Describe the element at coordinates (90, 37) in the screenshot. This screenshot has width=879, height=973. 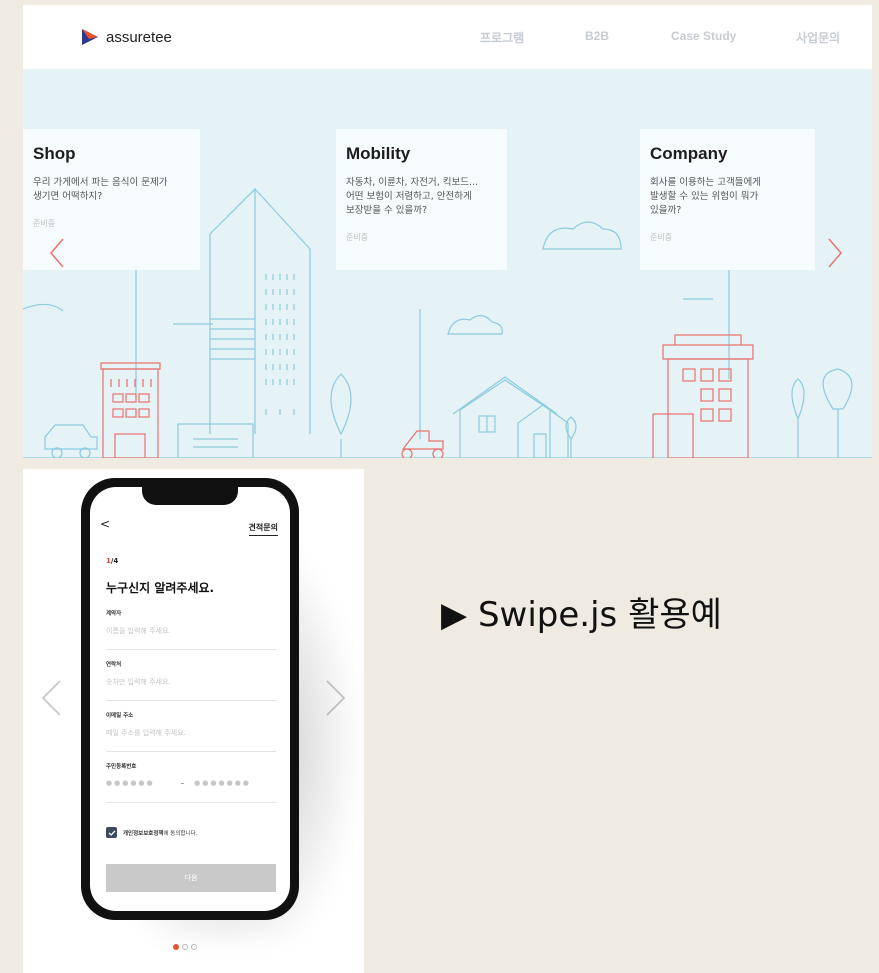
I see `logo-mark-icon` at that location.